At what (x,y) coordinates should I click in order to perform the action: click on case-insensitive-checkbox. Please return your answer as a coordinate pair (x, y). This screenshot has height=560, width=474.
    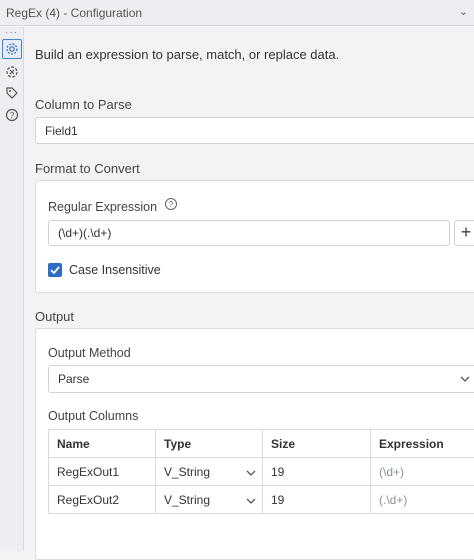
    Looking at the image, I should click on (55, 270).